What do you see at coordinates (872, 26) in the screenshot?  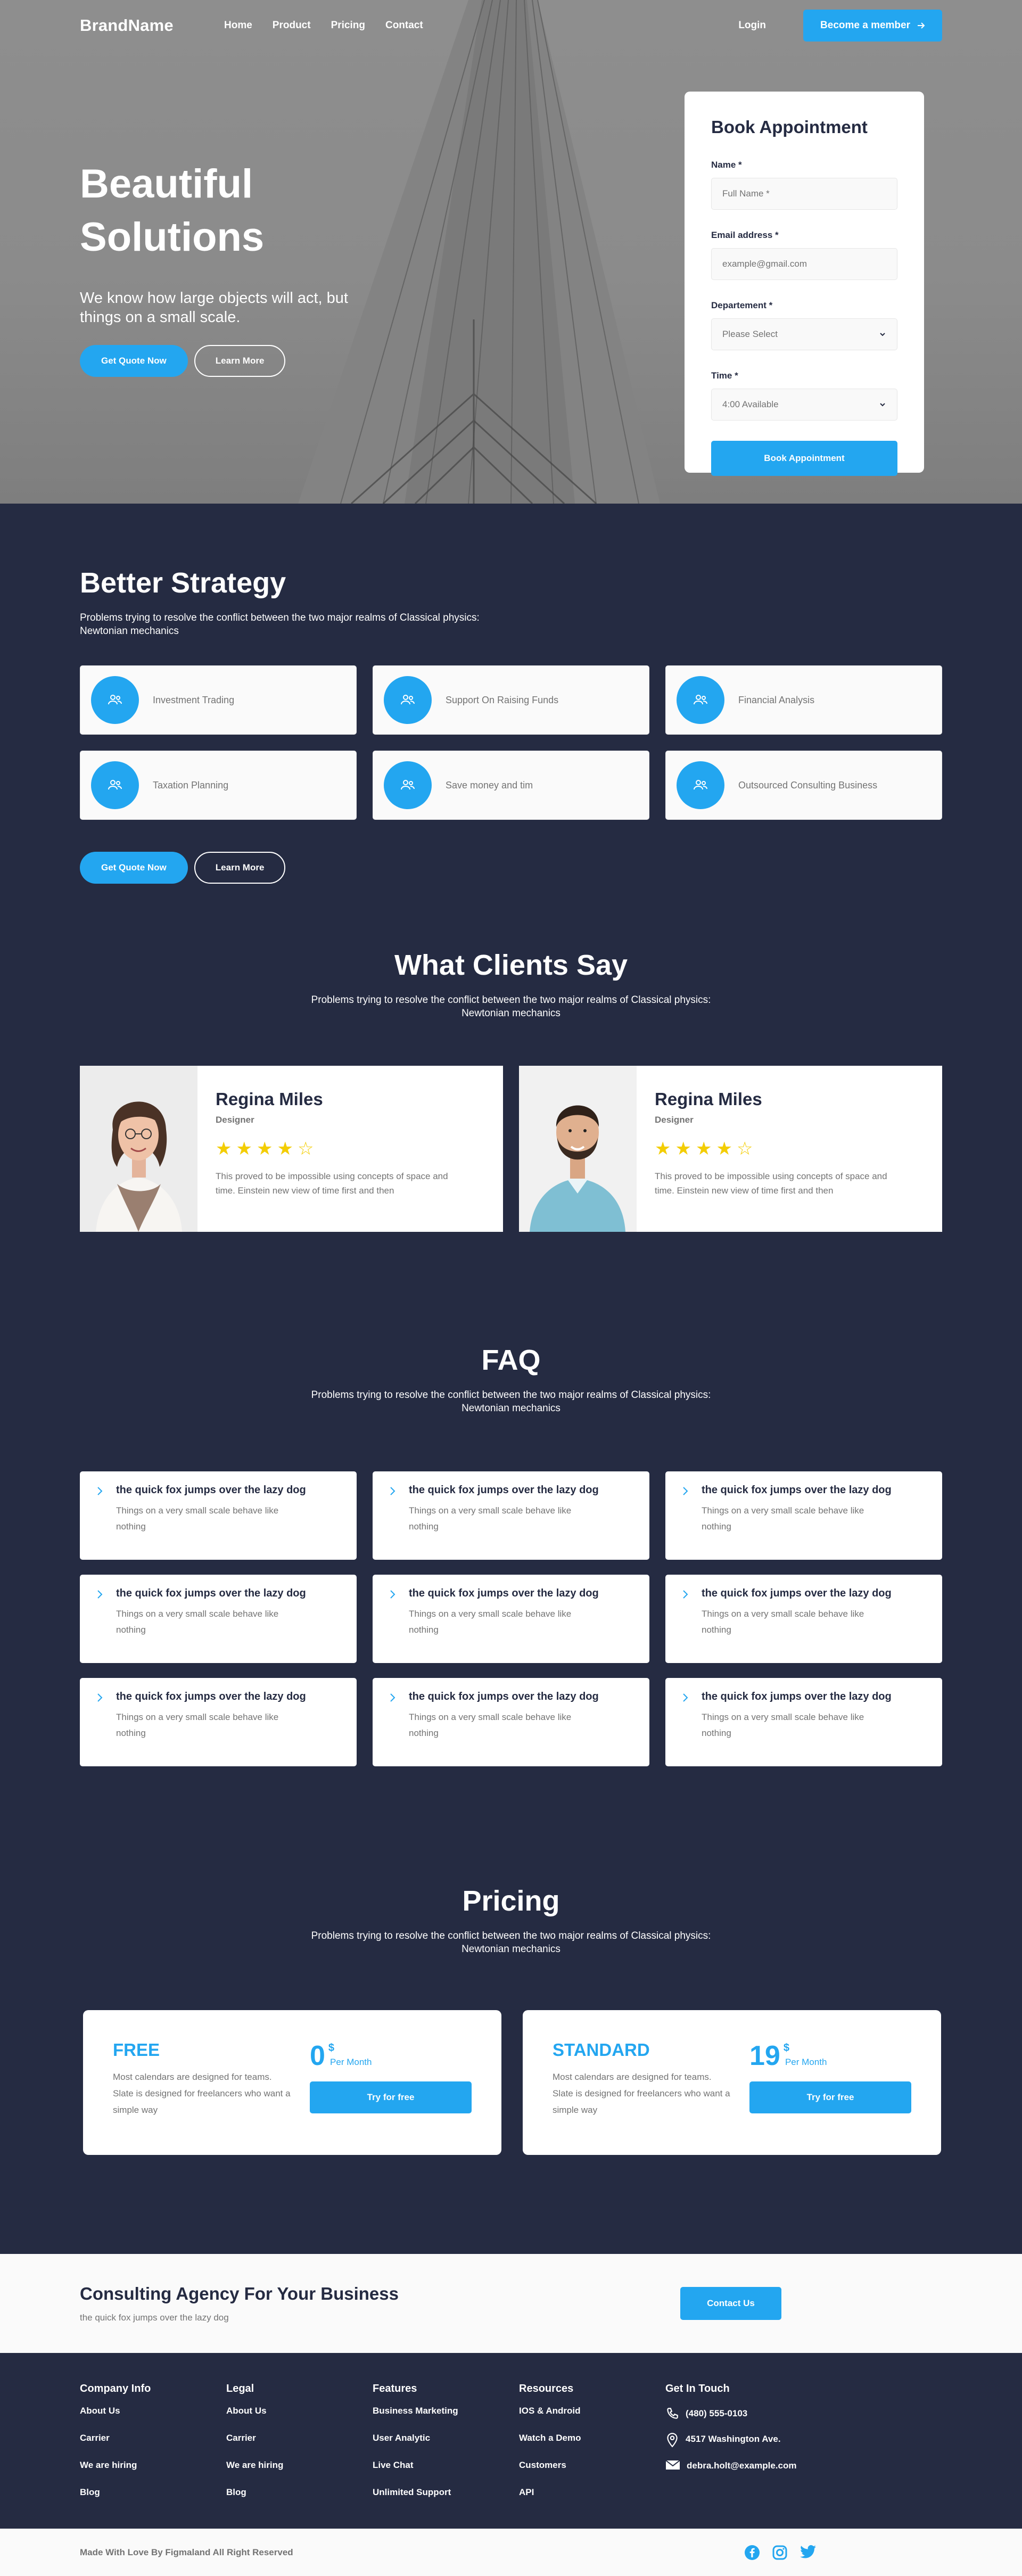 I see `become-member-button: Become a member` at bounding box center [872, 26].